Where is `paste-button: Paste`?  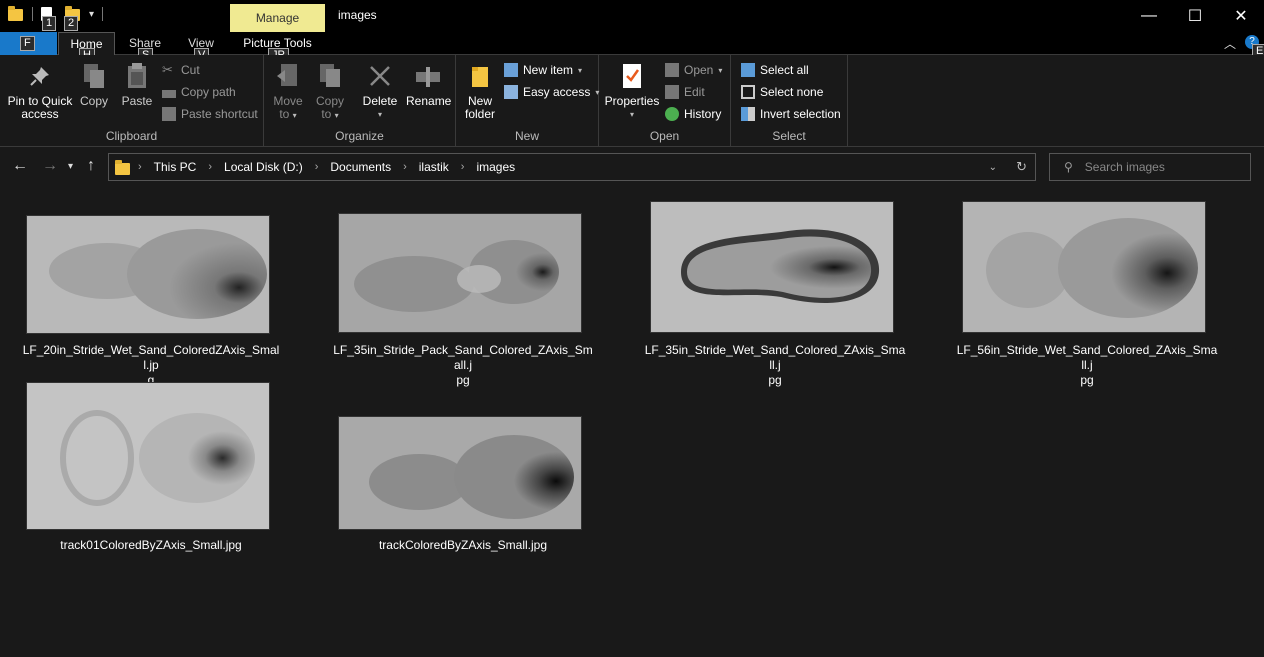 paste-button: Paste is located at coordinates (137, 84).